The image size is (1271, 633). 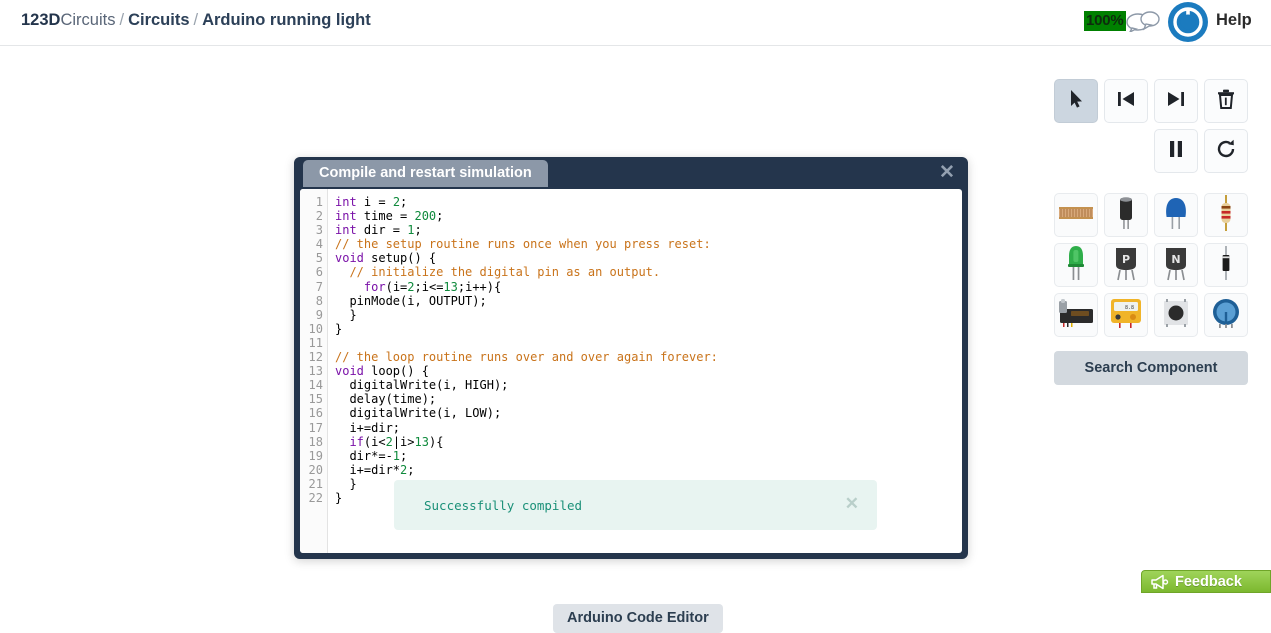 I want to click on code-line: int time = 200;, so click(x=389, y=216).